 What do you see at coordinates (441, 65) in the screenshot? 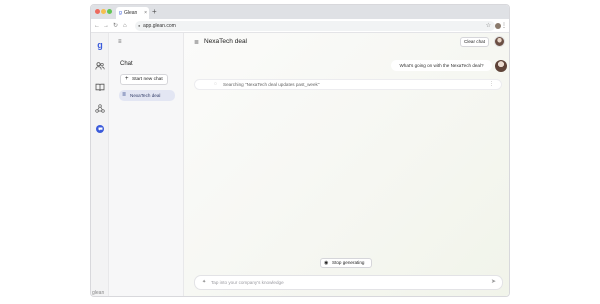
I see `user-message: What's going on with the NexaTech deal?` at bounding box center [441, 65].